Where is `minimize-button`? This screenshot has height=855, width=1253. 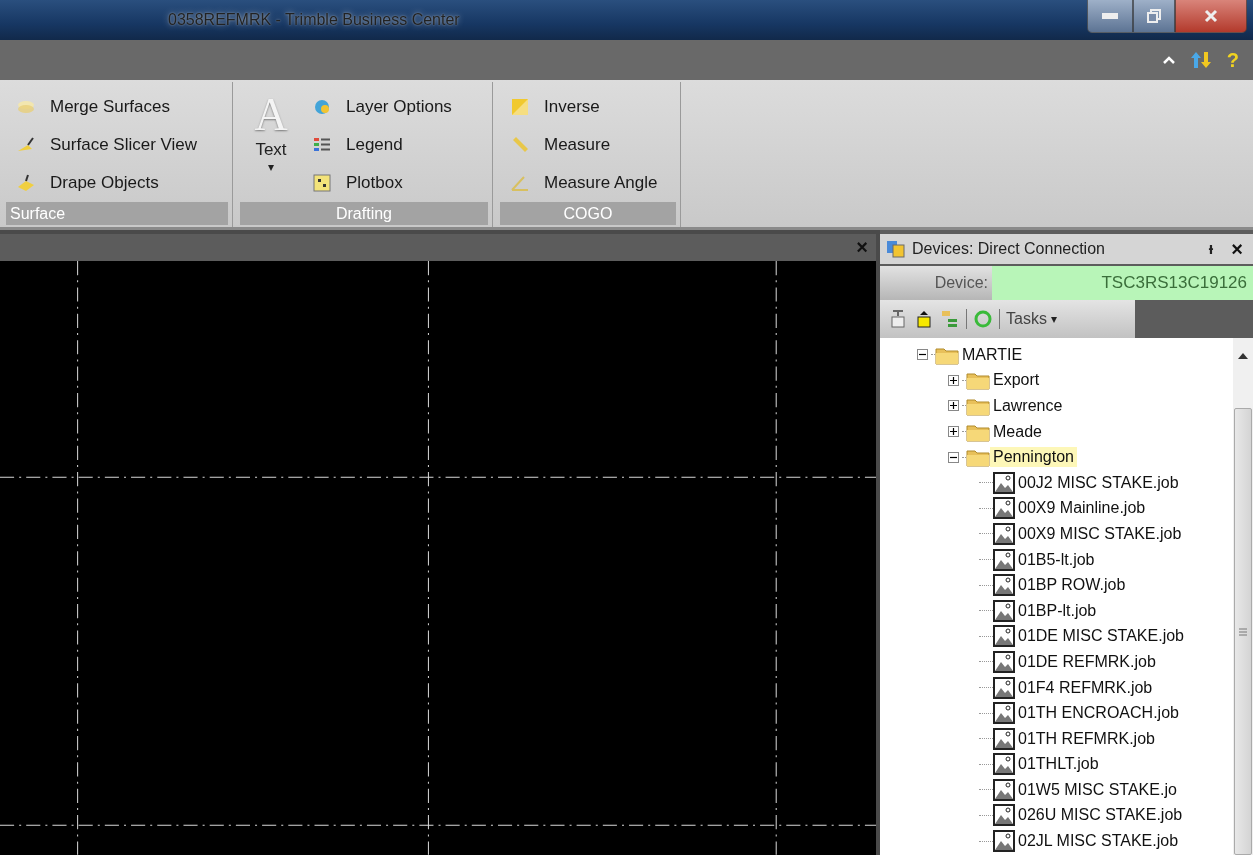
minimize-button is located at coordinates (1110, 16).